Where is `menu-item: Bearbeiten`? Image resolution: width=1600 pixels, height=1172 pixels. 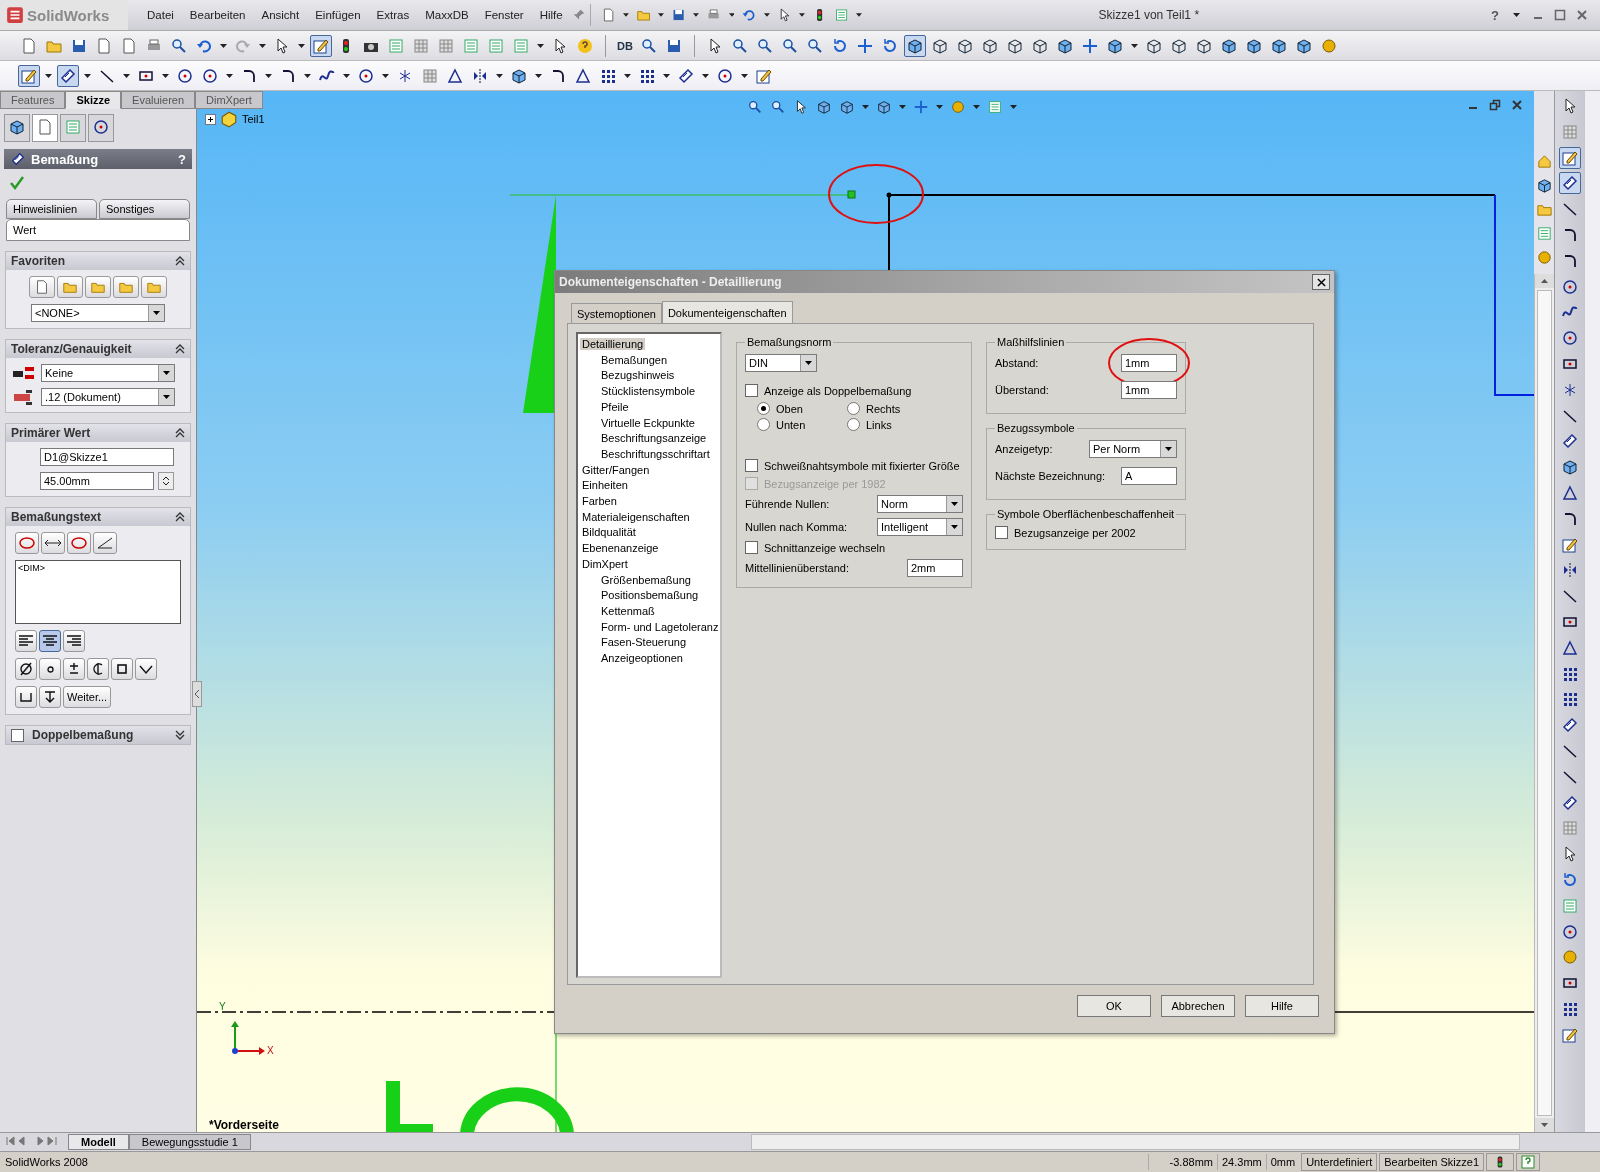 menu-item: Bearbeiten is located at coordinates (217, 15).